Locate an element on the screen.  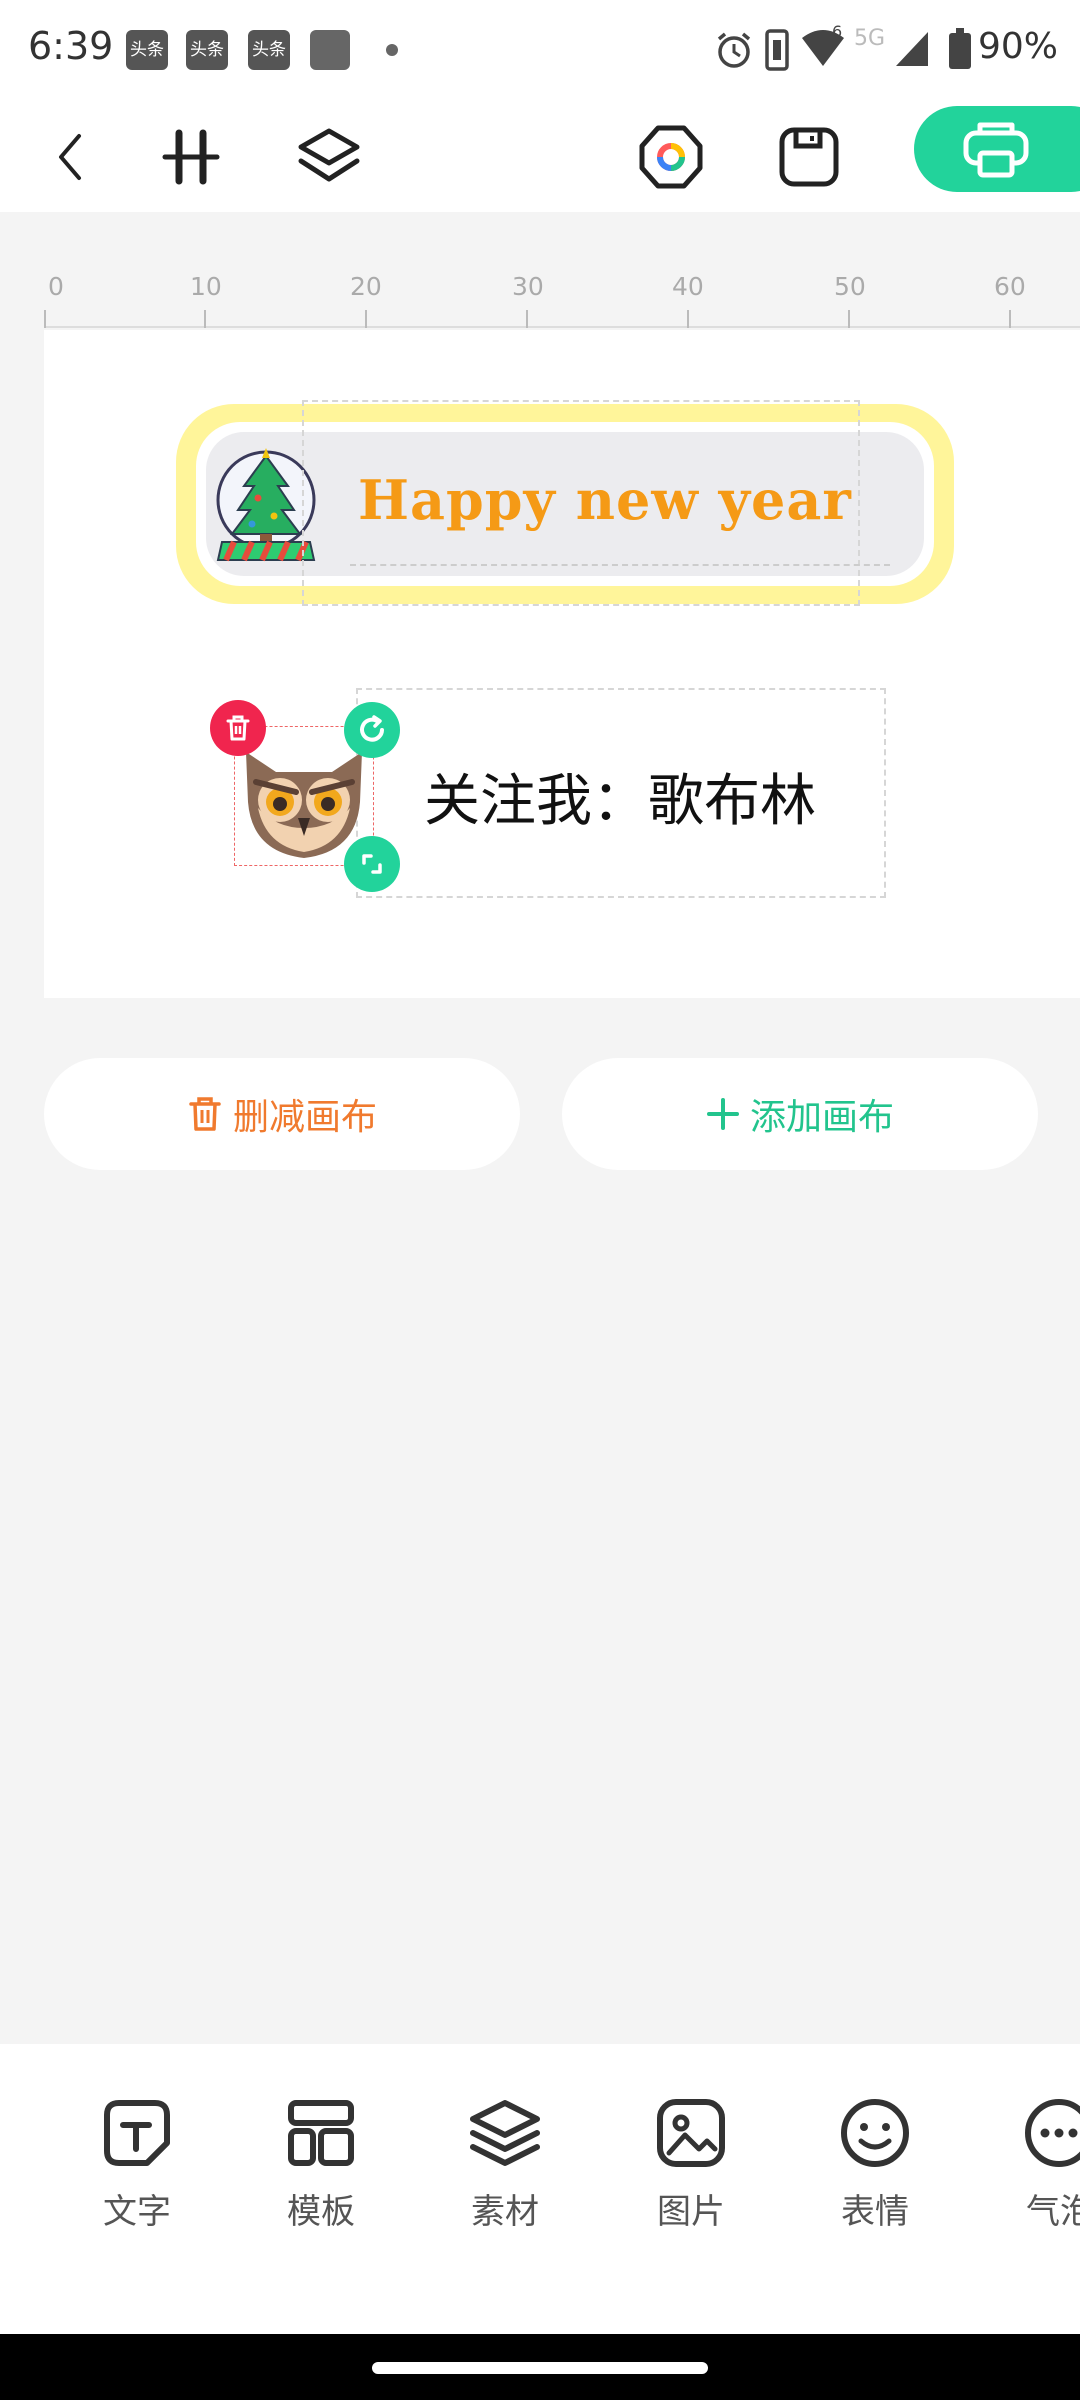
delete-canvas-button: 删减画布 is located at coordinates (282, 1114).